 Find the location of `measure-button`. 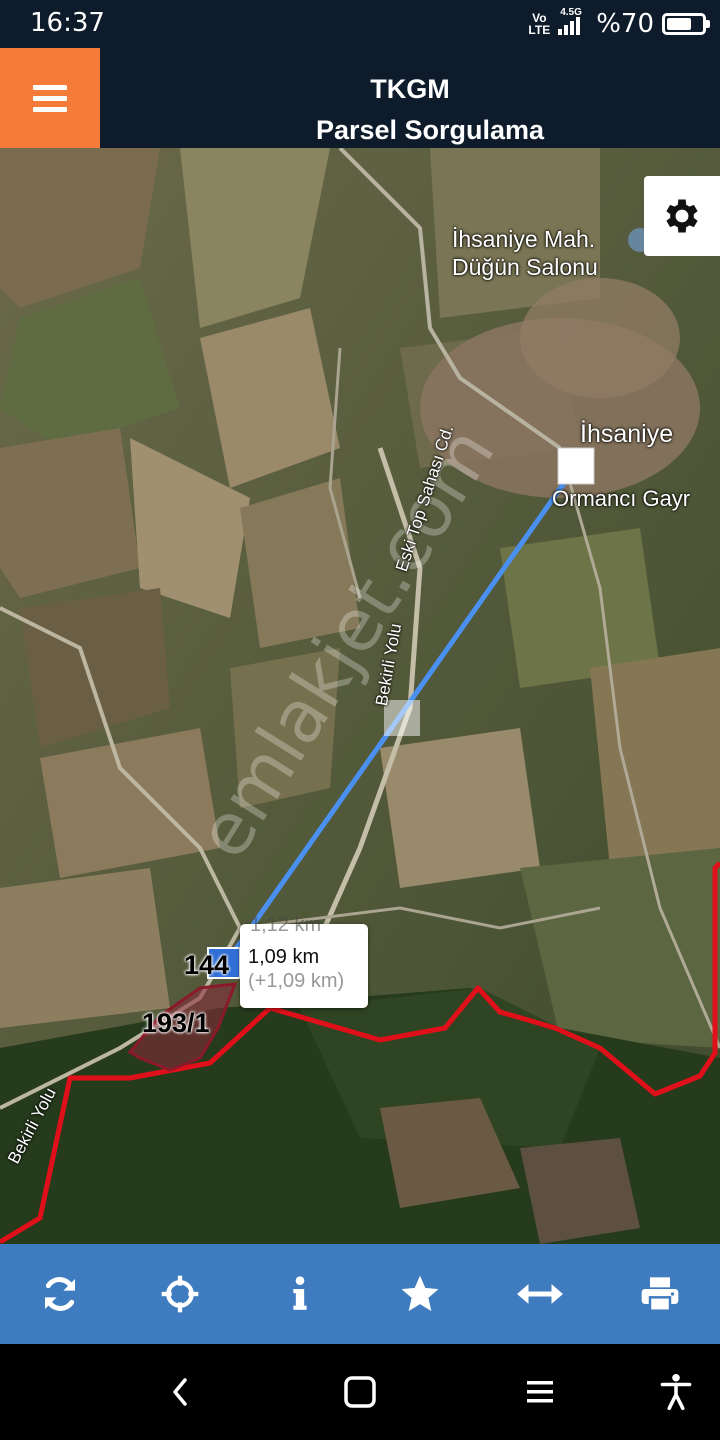

measure-button is located at coordinates (540, 1294).